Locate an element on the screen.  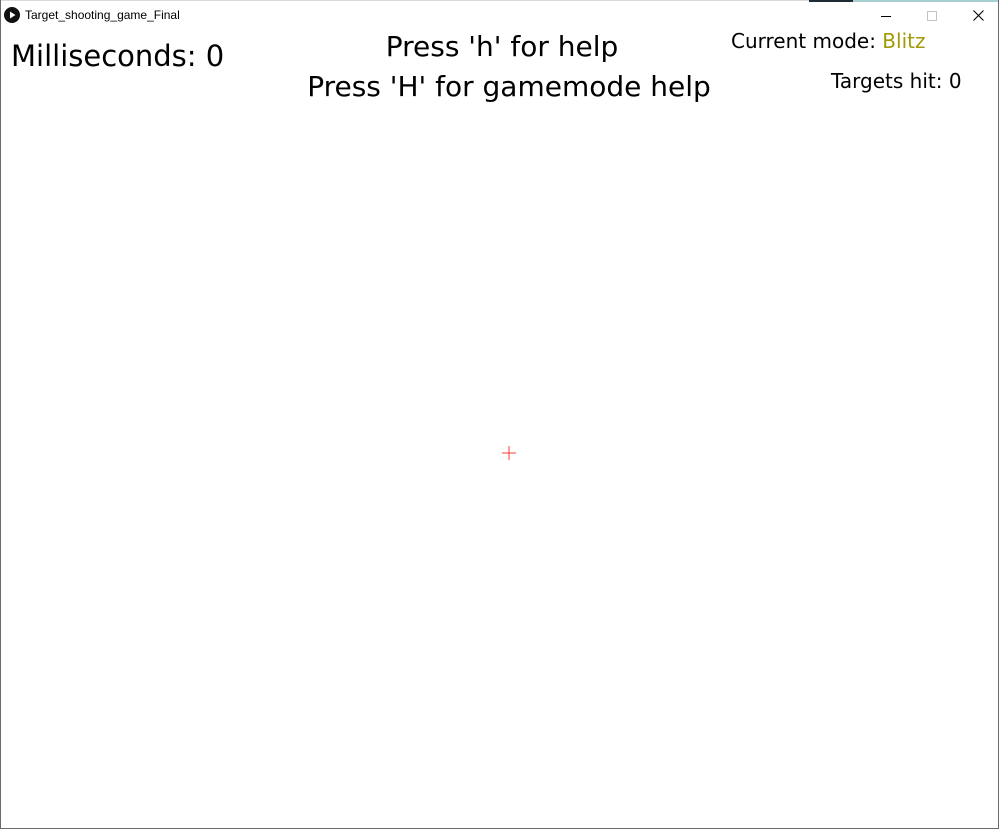
targets-hit-value: 0 is located at coordinates (955, 81).